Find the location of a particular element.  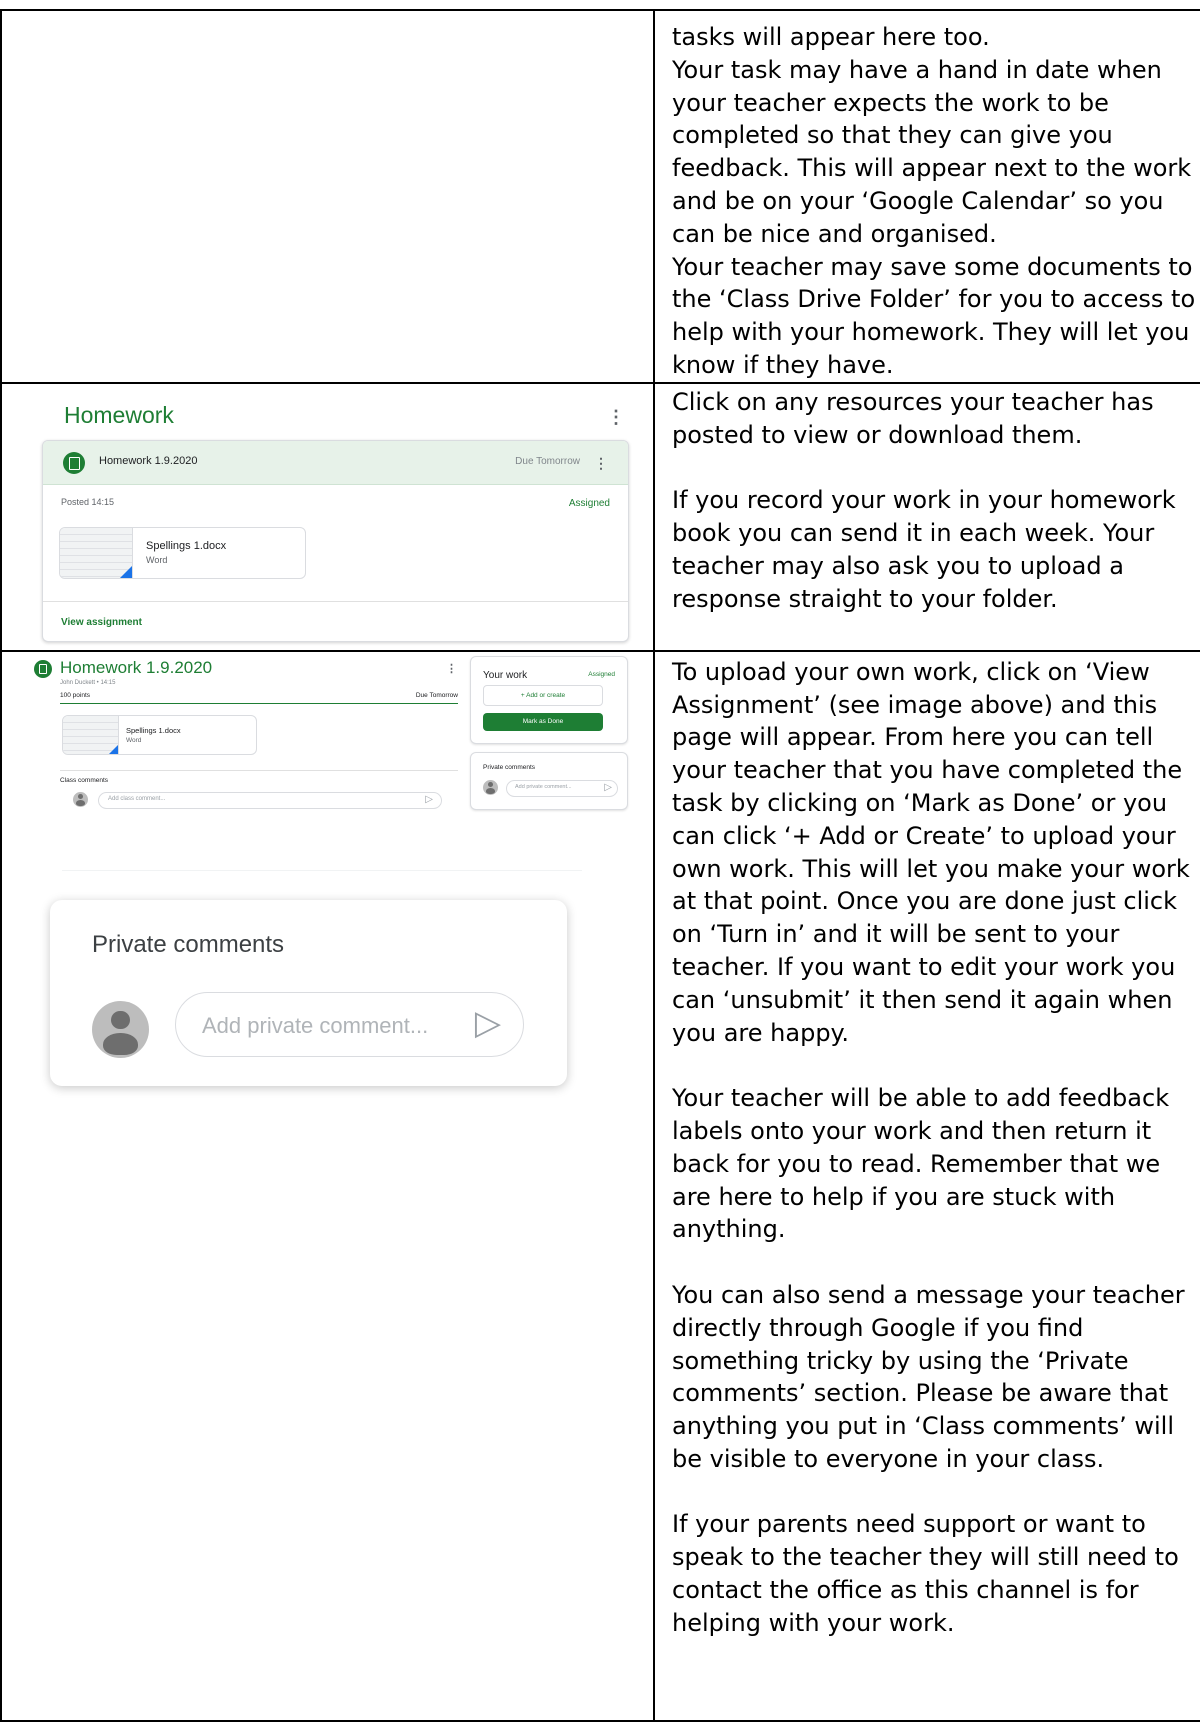

assignment-card-header: Homework 1.9.2020 Due Tomorrow ⋮ is located at coordinates (335, 462).